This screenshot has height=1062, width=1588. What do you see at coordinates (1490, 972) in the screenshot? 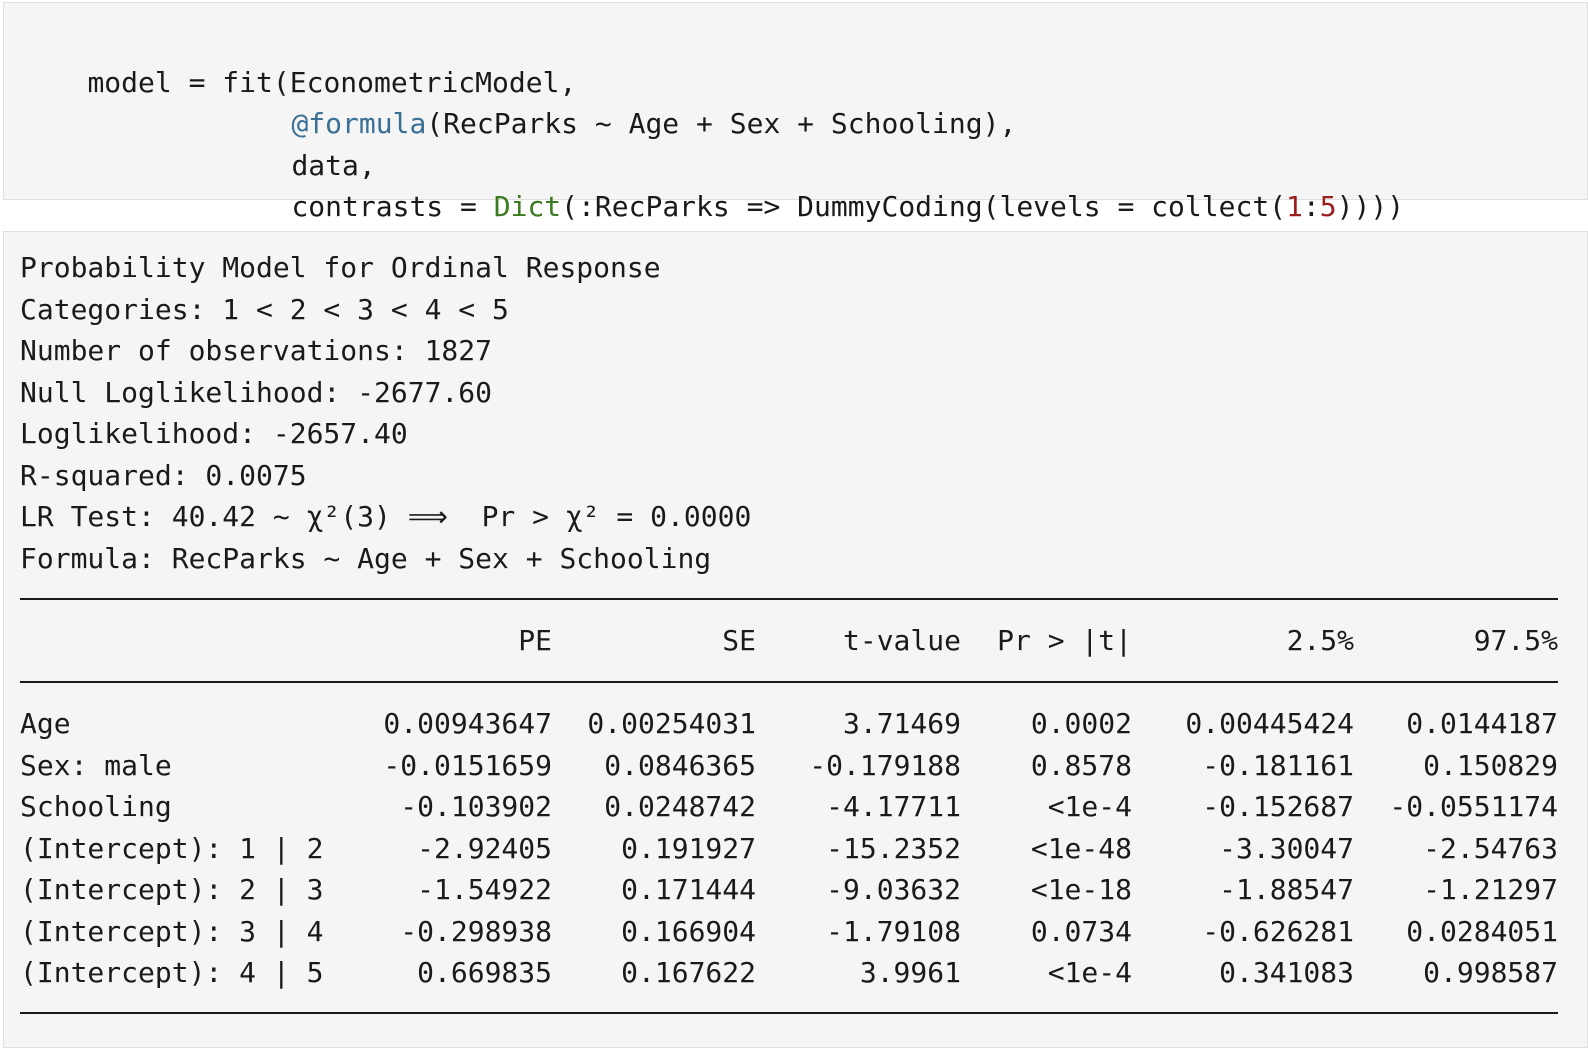
I see `row-ci-high: 0.998587` at bounding box center [1490, 972].